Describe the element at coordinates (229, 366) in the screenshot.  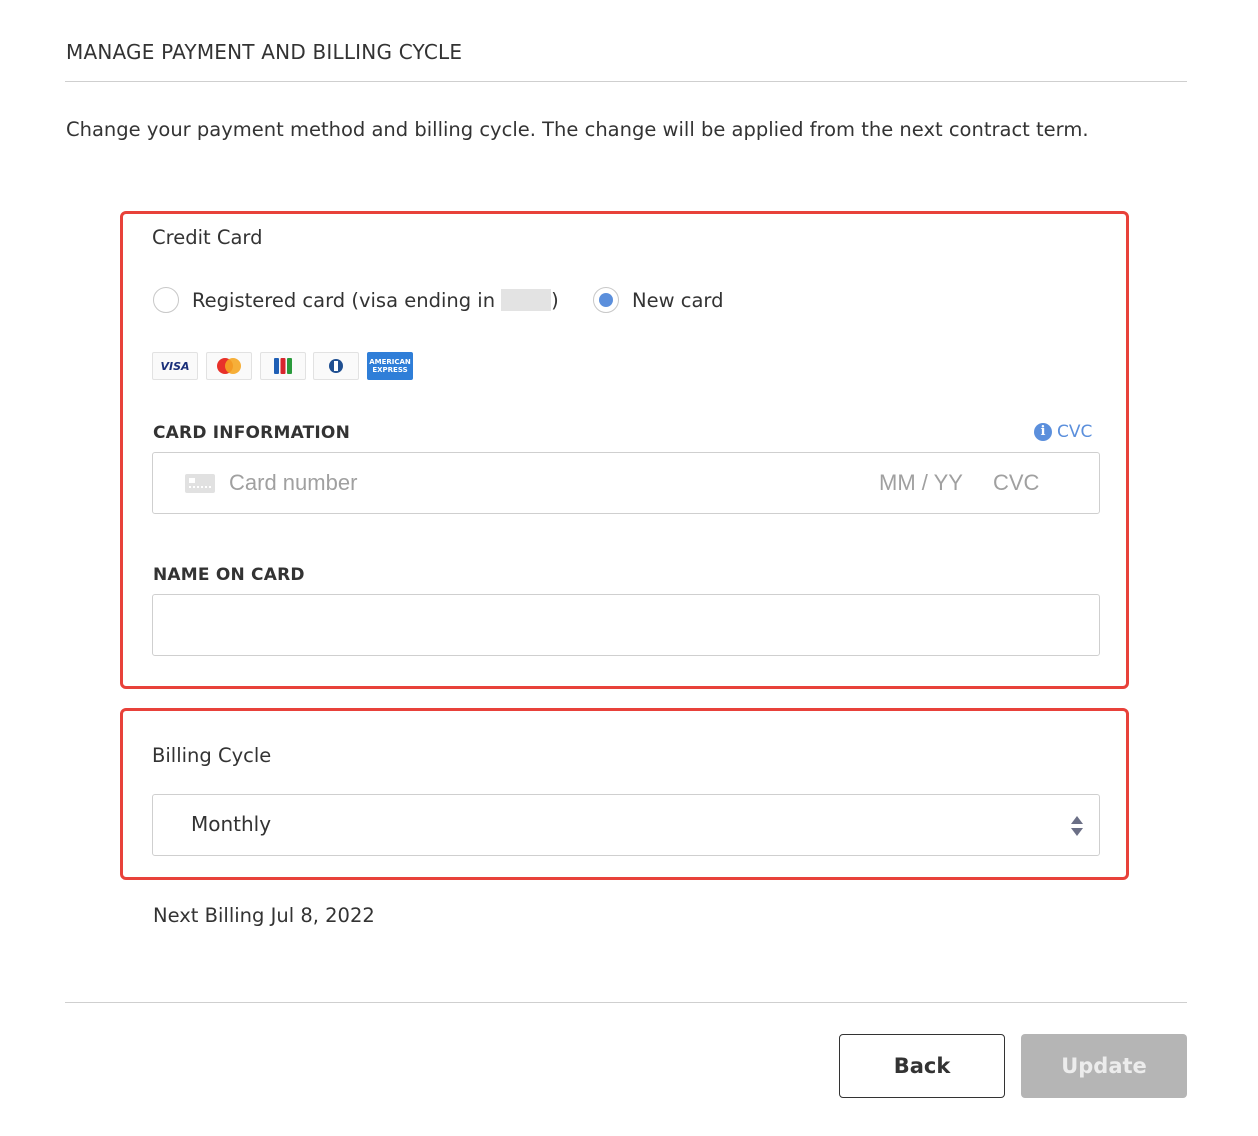
I see `mastercard-logo-icon` at that location.